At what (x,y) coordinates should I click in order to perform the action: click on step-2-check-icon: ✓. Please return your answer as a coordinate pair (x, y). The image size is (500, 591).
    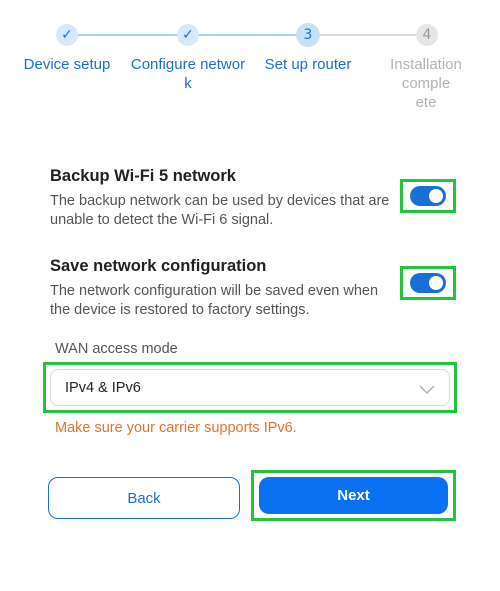
    Looking at the image, I should click on (188, 35).